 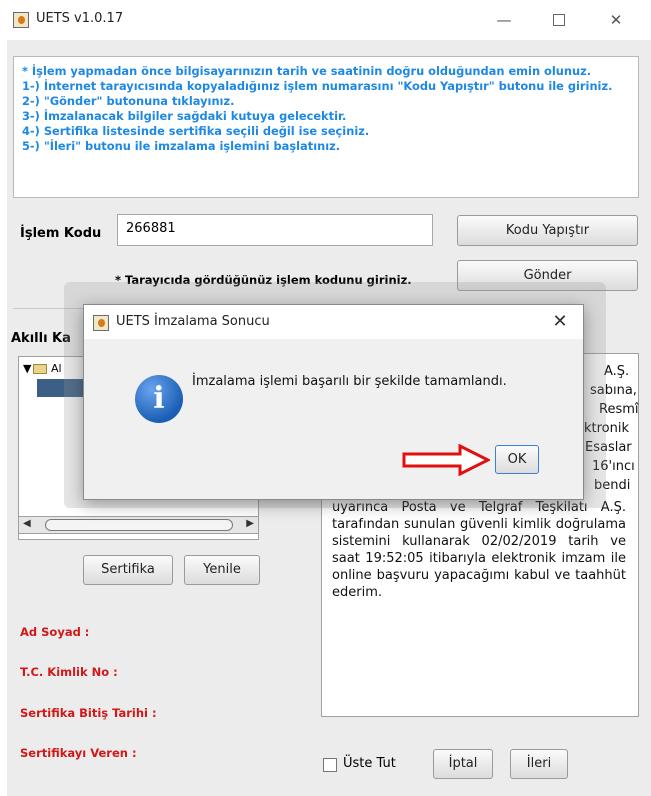 What do you see at coordinates (517, 459) in the screenshot?
I see `ok-button: OK` at bounding box center [517, 459].